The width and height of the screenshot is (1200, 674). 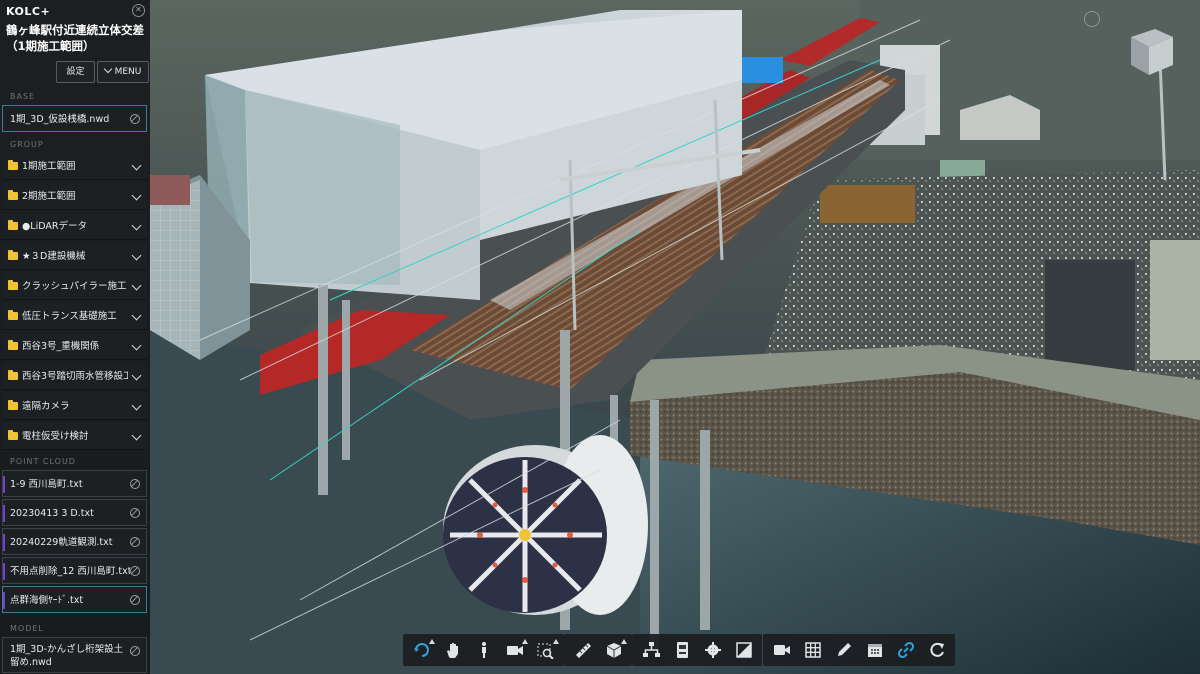 I want to click on settings-gear-icon, so click(x=713, y=650).